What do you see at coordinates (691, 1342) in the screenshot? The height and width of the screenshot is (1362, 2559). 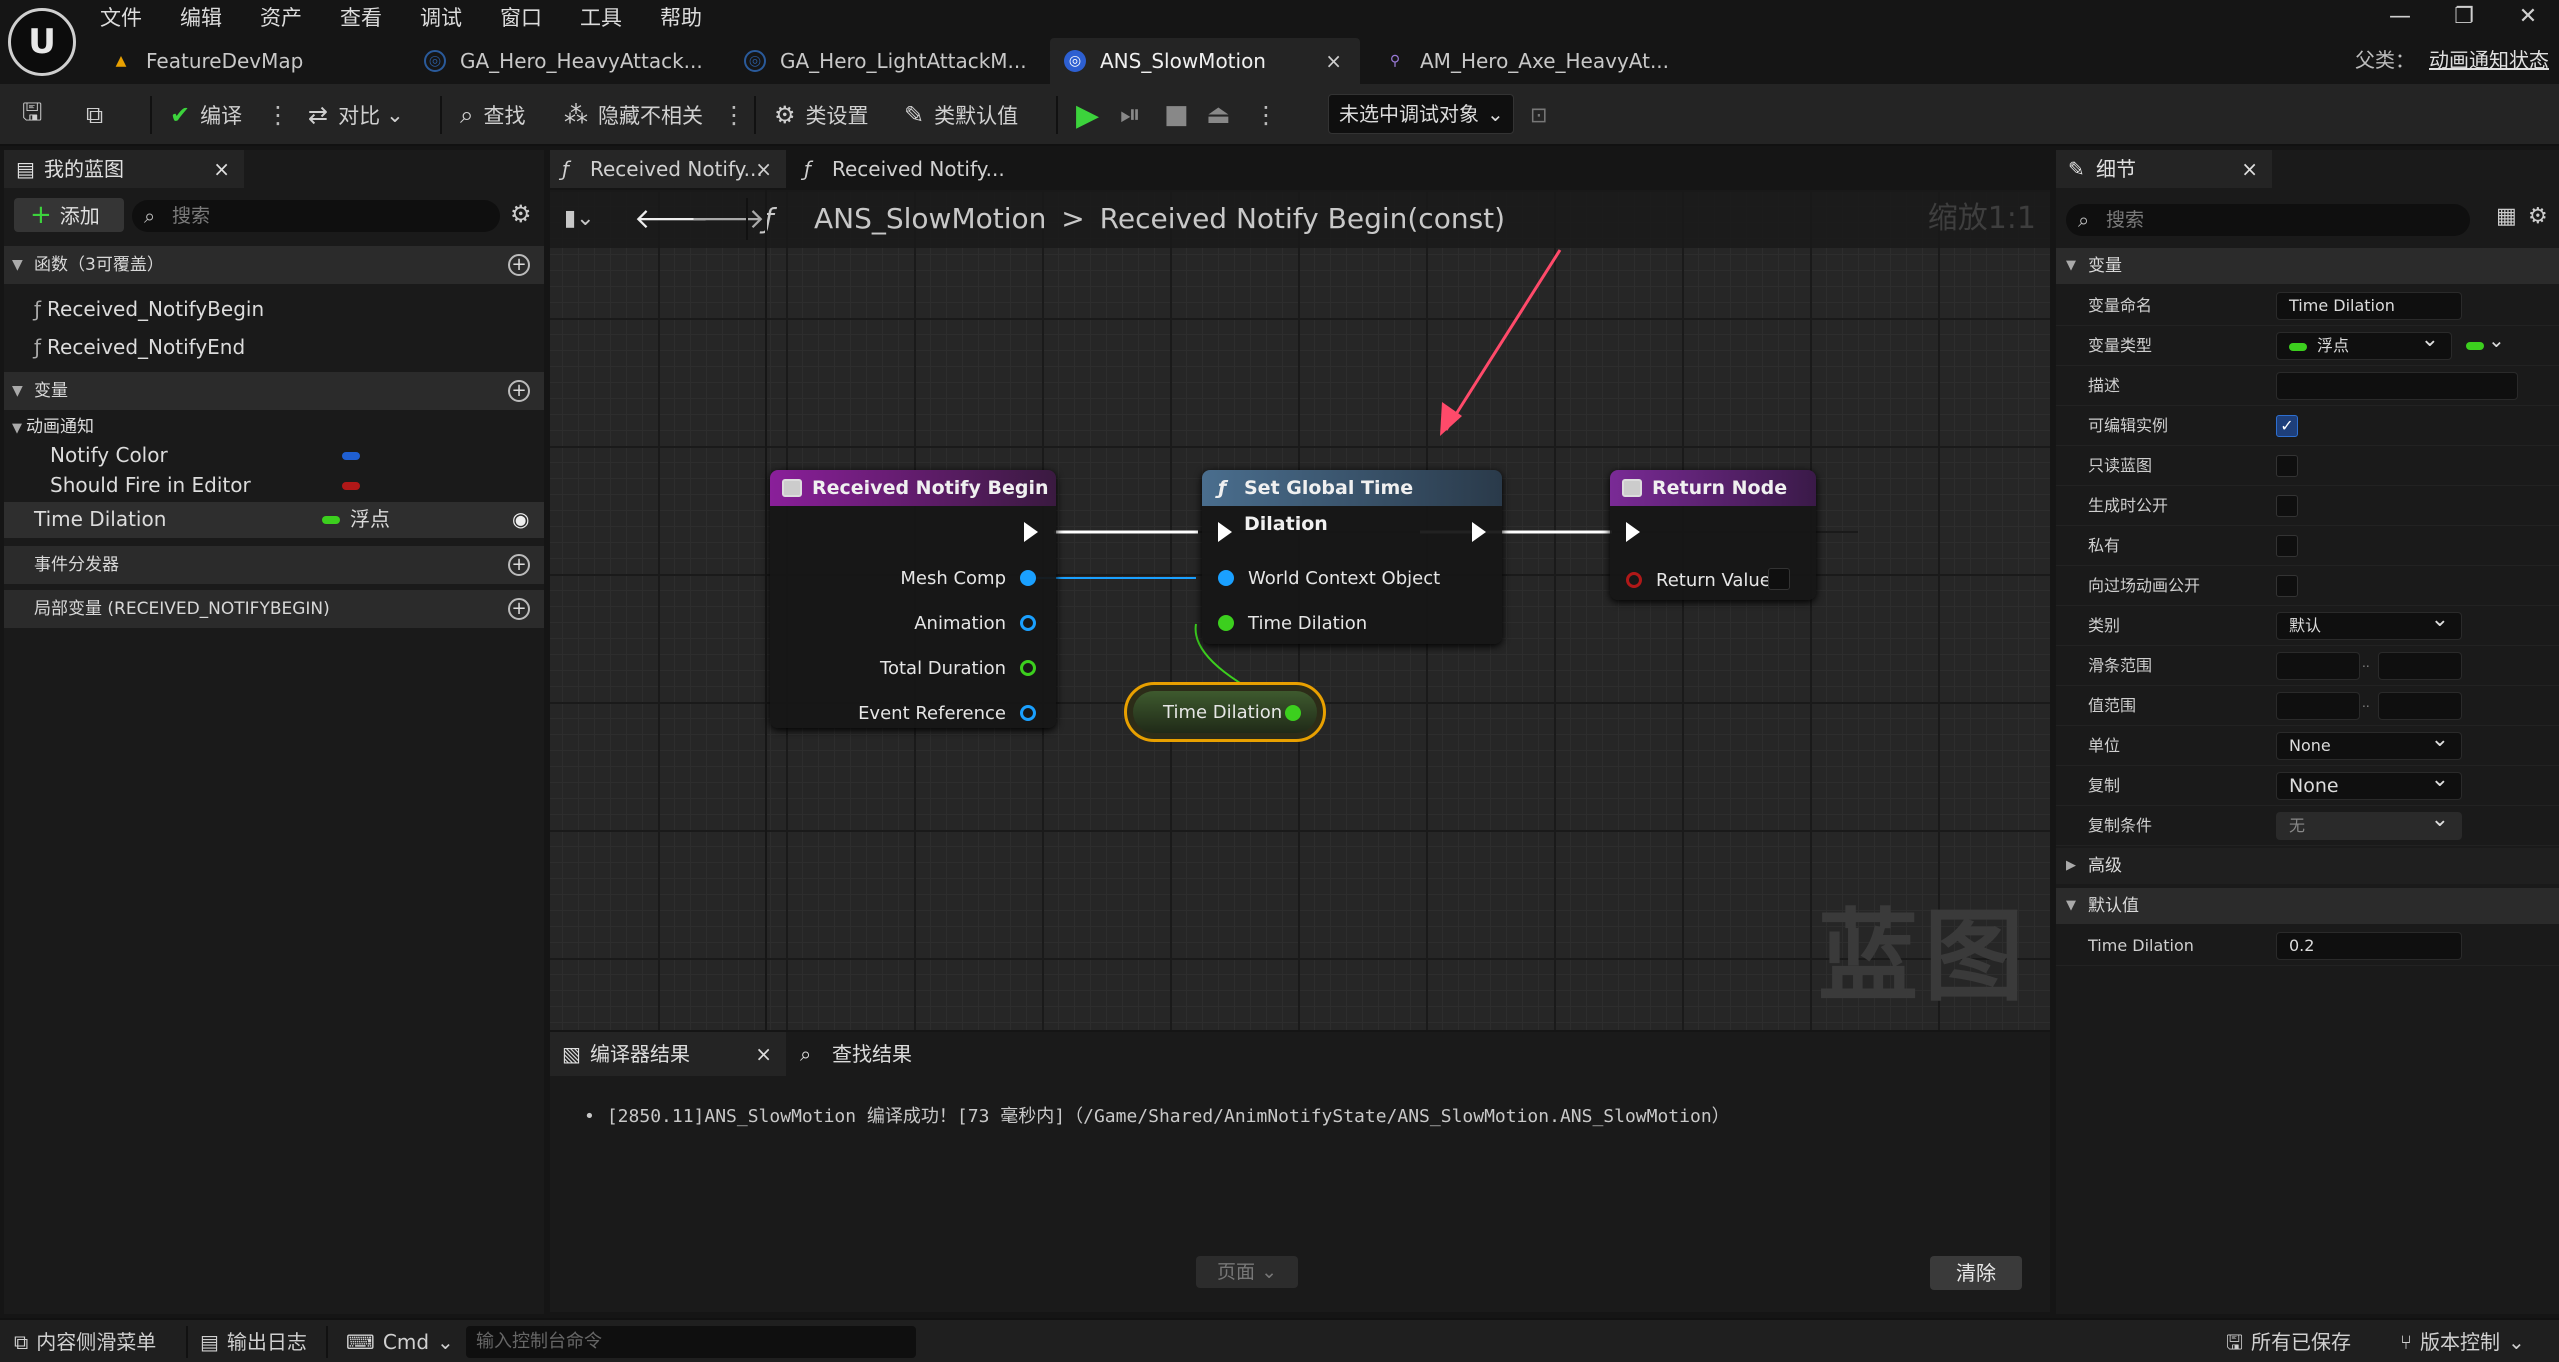 I see `console-command-input: 输入控制台命令` at bounding box center [691, 1342].